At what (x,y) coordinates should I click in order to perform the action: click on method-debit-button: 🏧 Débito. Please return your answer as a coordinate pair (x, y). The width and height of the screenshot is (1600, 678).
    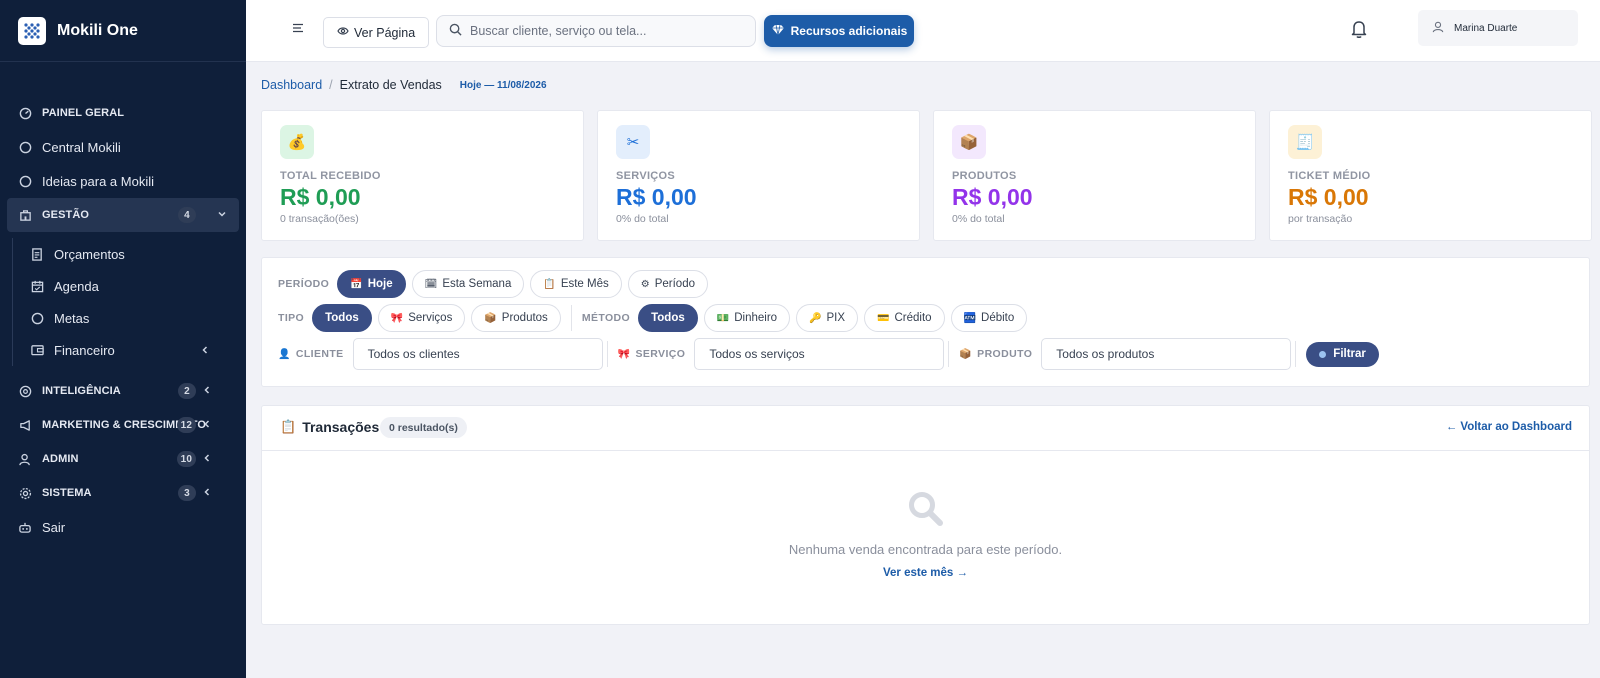
    Looking at the image, I should click on (989, 318).